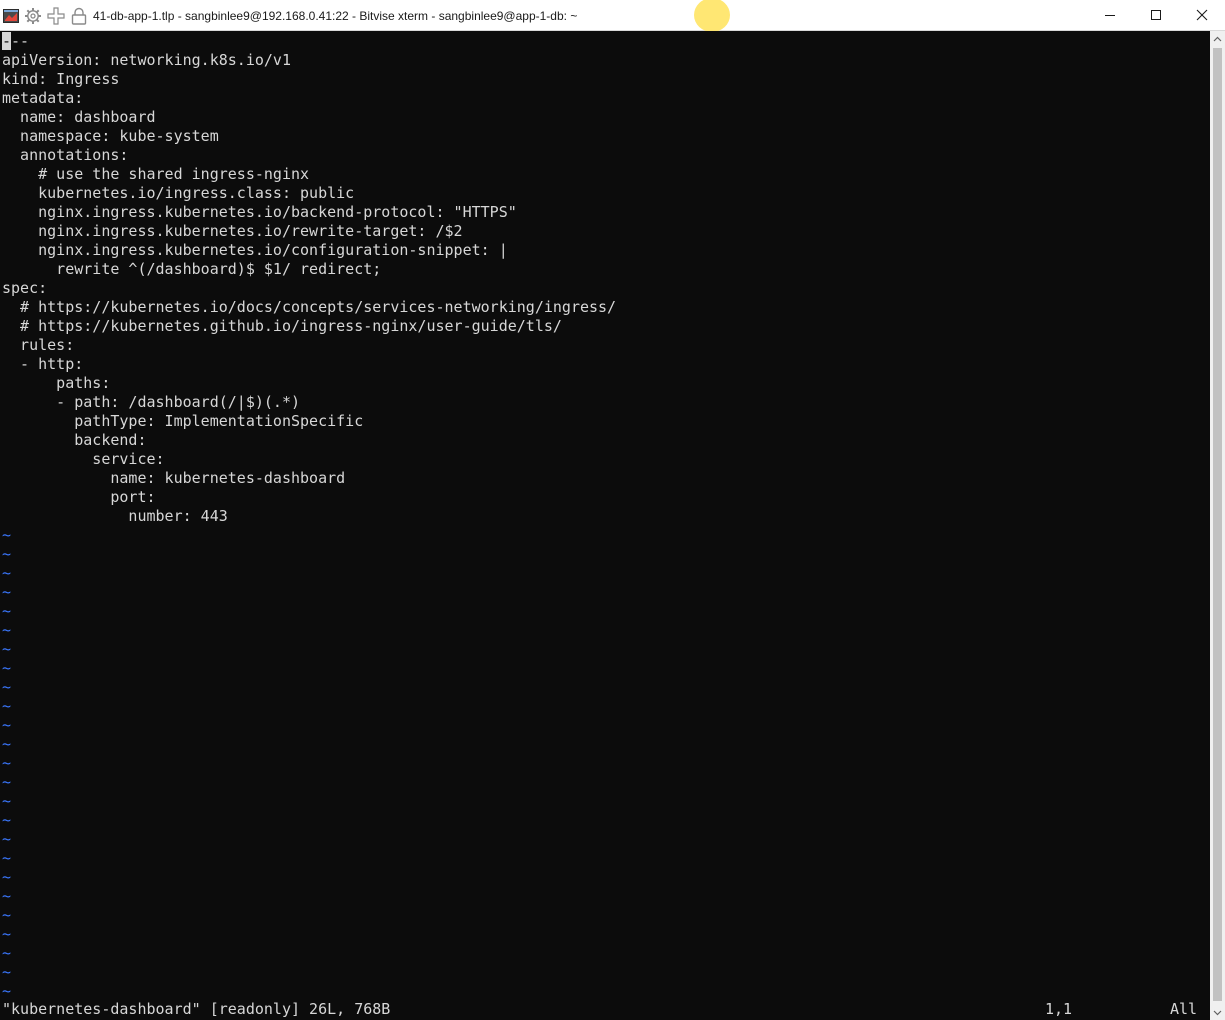 The height and width of the screenshot is (1020, 1225). What do you see at coordinates (43, 98) in the screenshot?
I see `editor-line: metadata:` at bounding box center [43, 98].